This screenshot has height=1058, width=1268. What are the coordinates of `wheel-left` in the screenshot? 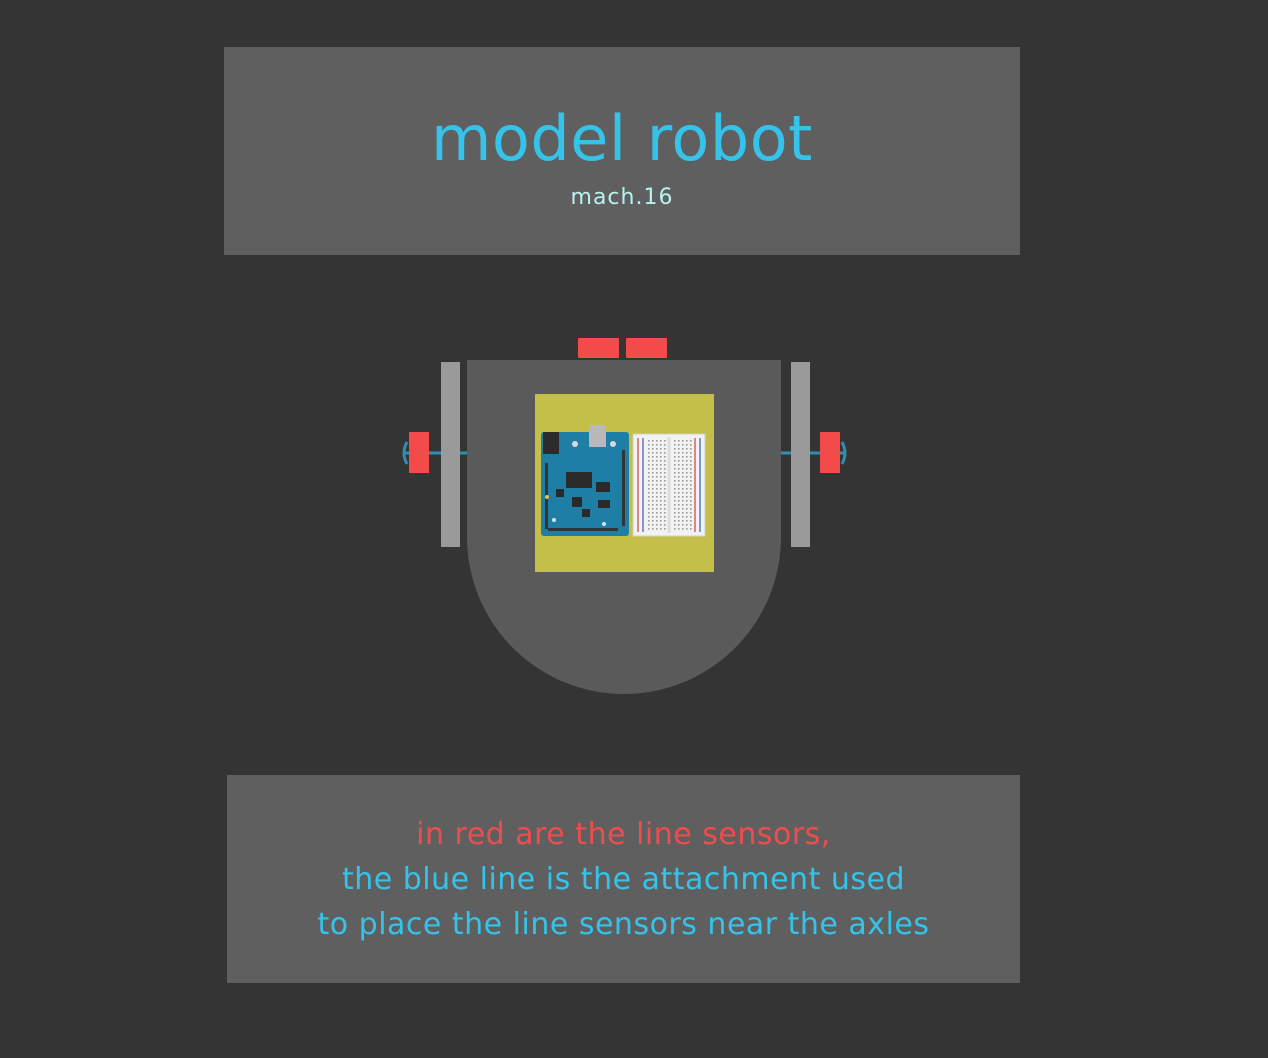 It's located at (450, 454).